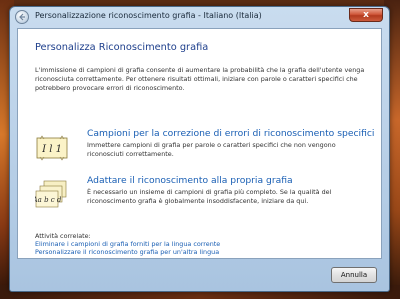  I want to click on related-tasks-label: Attività correlate:, so click(63, 236).